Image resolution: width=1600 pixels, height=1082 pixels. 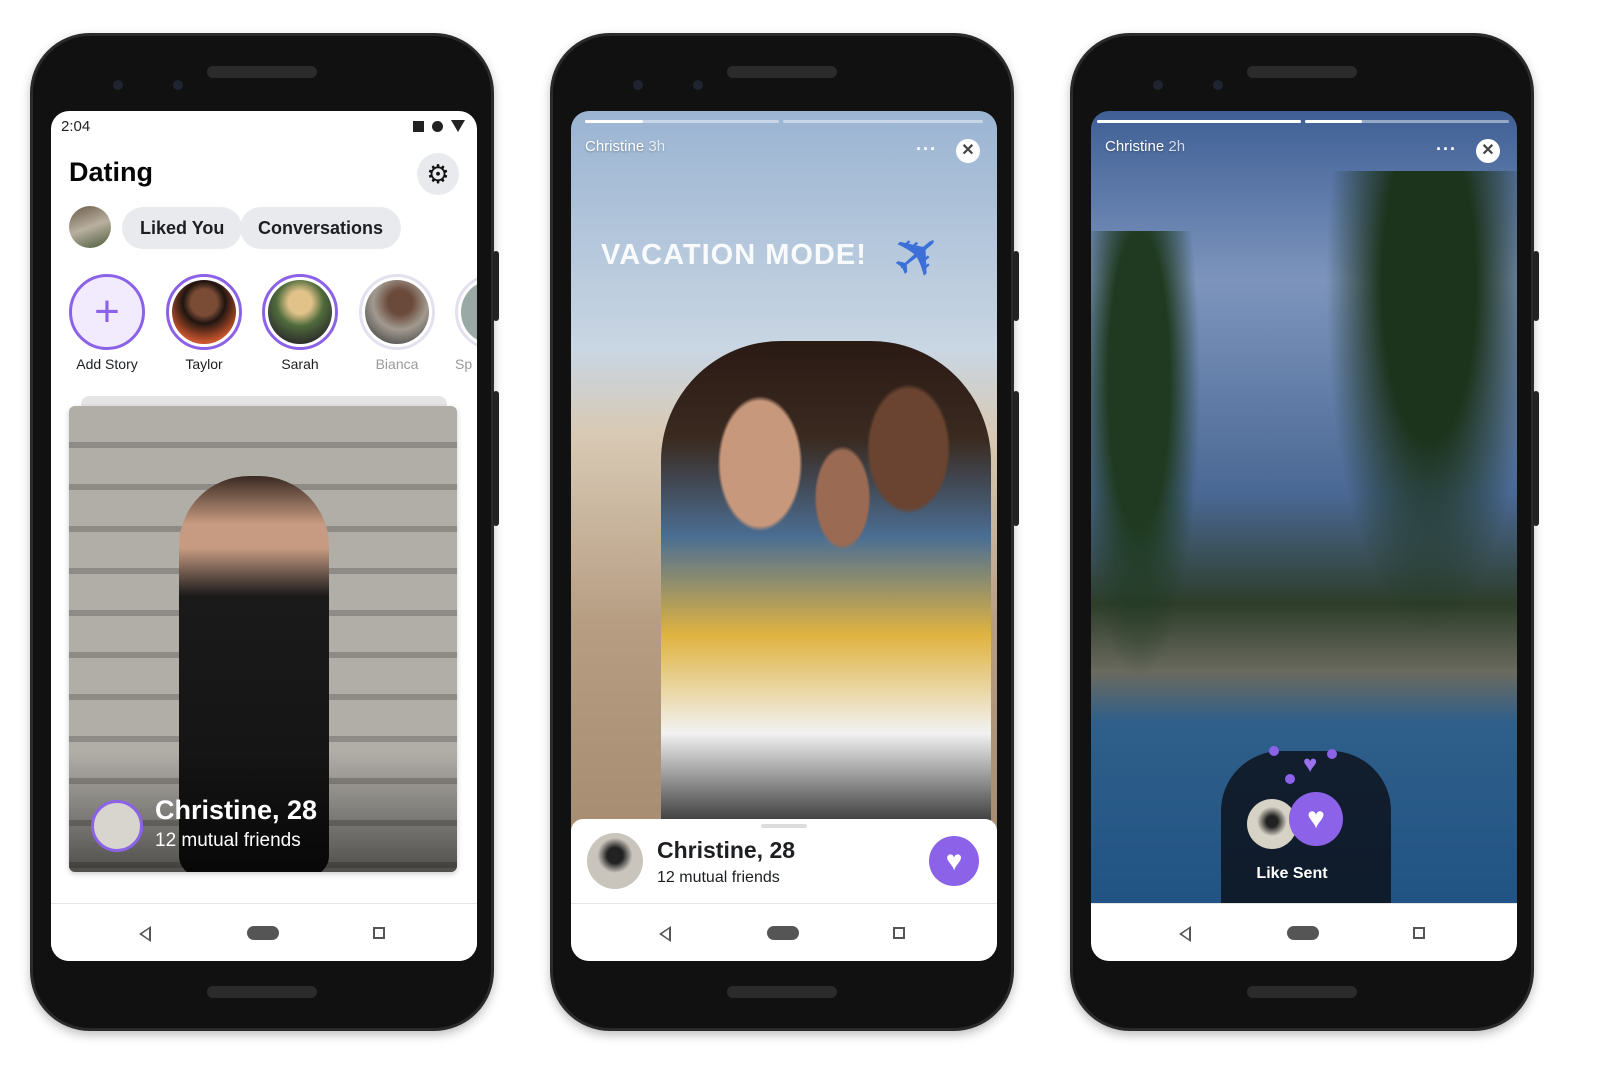 I want to click on story-label: Bianca, so click(x=397, y=364).